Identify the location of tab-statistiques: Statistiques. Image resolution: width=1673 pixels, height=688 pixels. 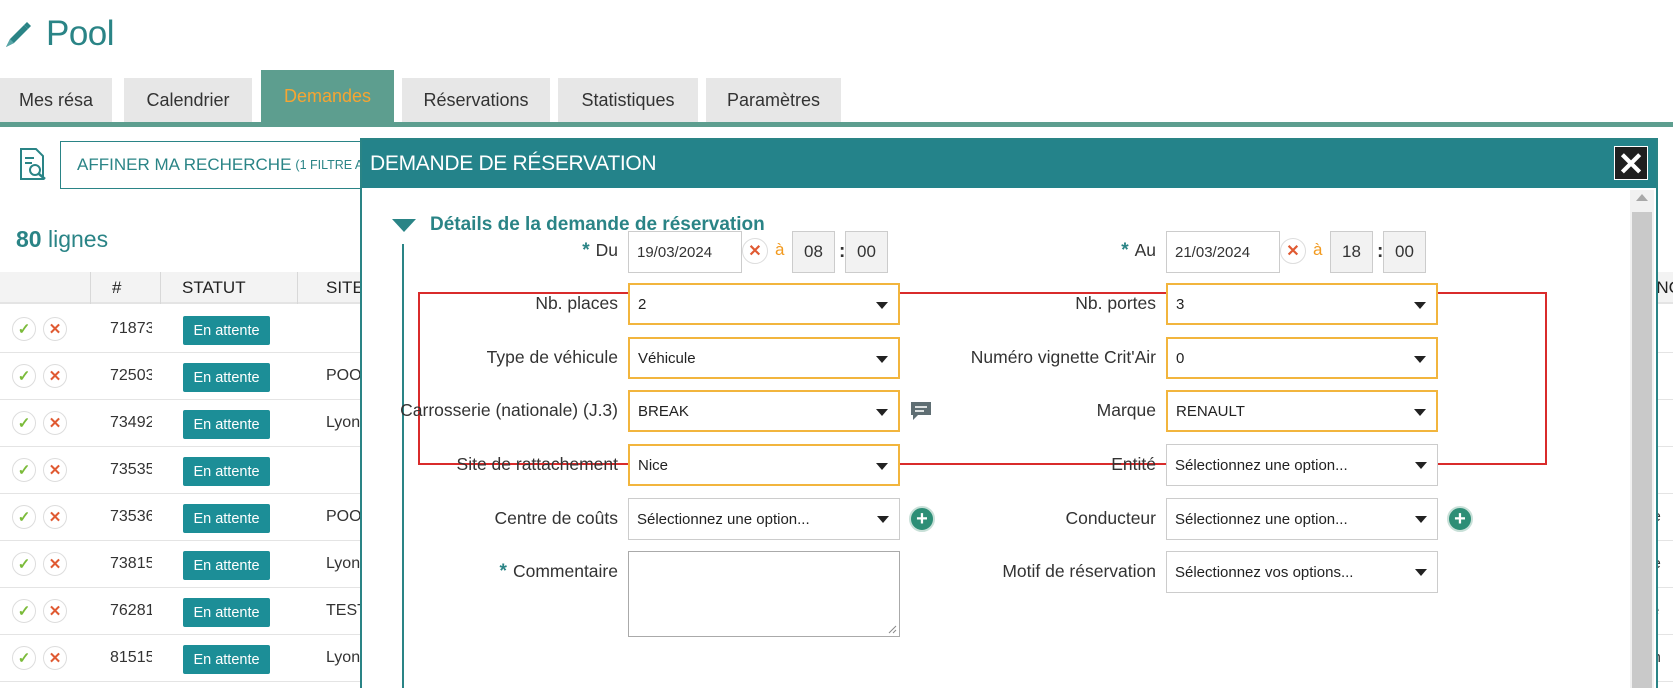
(628, 100).